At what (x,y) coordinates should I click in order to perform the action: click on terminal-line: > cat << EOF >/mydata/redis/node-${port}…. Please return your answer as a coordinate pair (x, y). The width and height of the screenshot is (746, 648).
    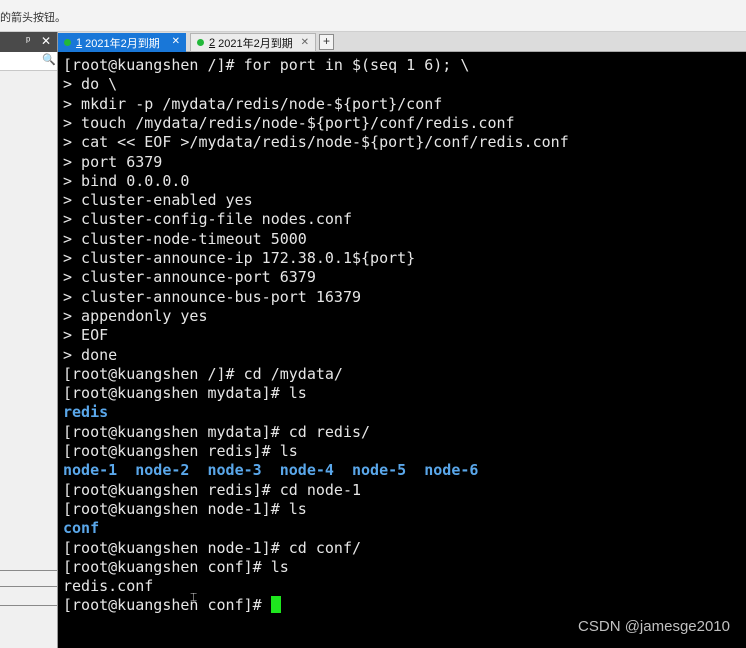
    Looking at the image, I should click on (316, 142).